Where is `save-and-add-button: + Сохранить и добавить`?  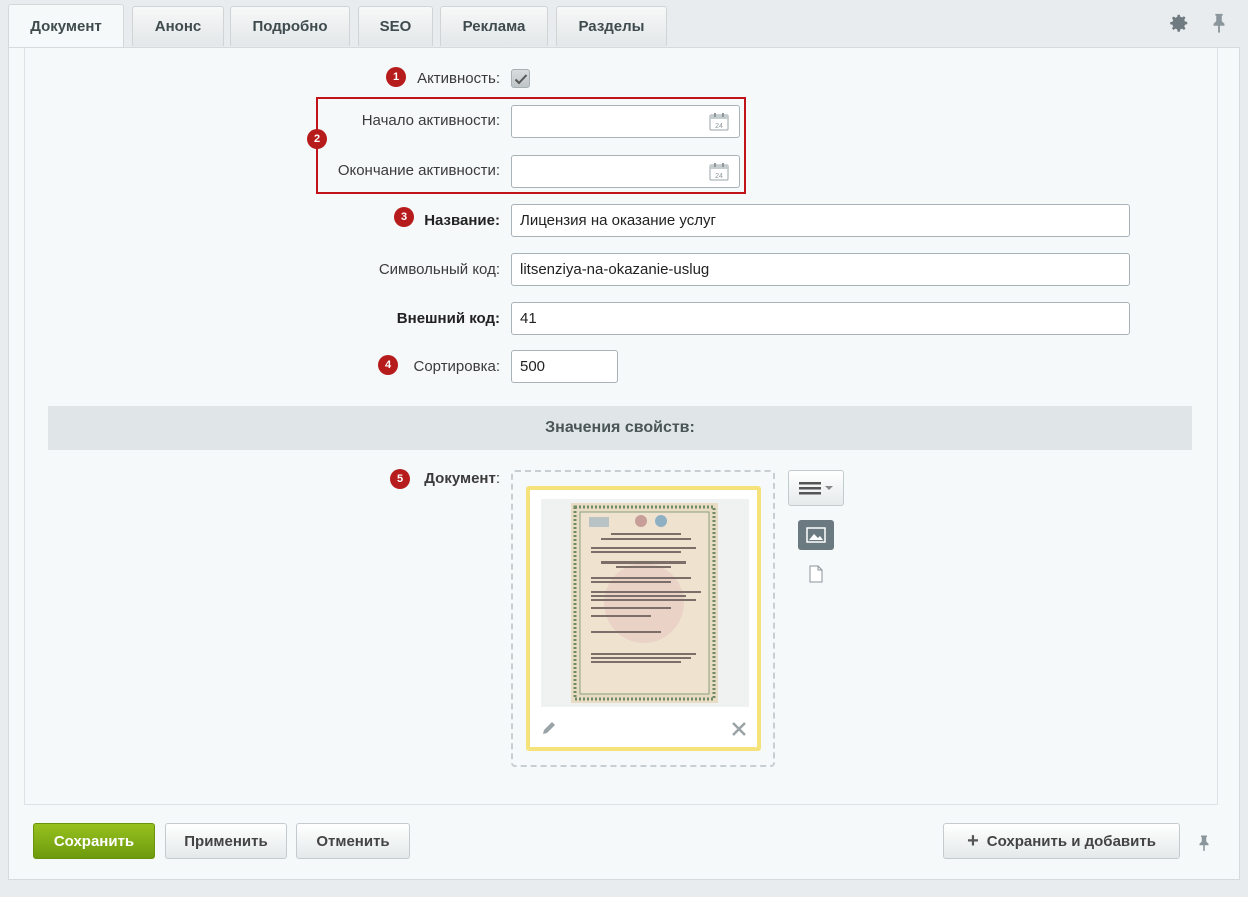
save-and-add-button: + Сохранить и добавить is located at coordinates (1061, 841).